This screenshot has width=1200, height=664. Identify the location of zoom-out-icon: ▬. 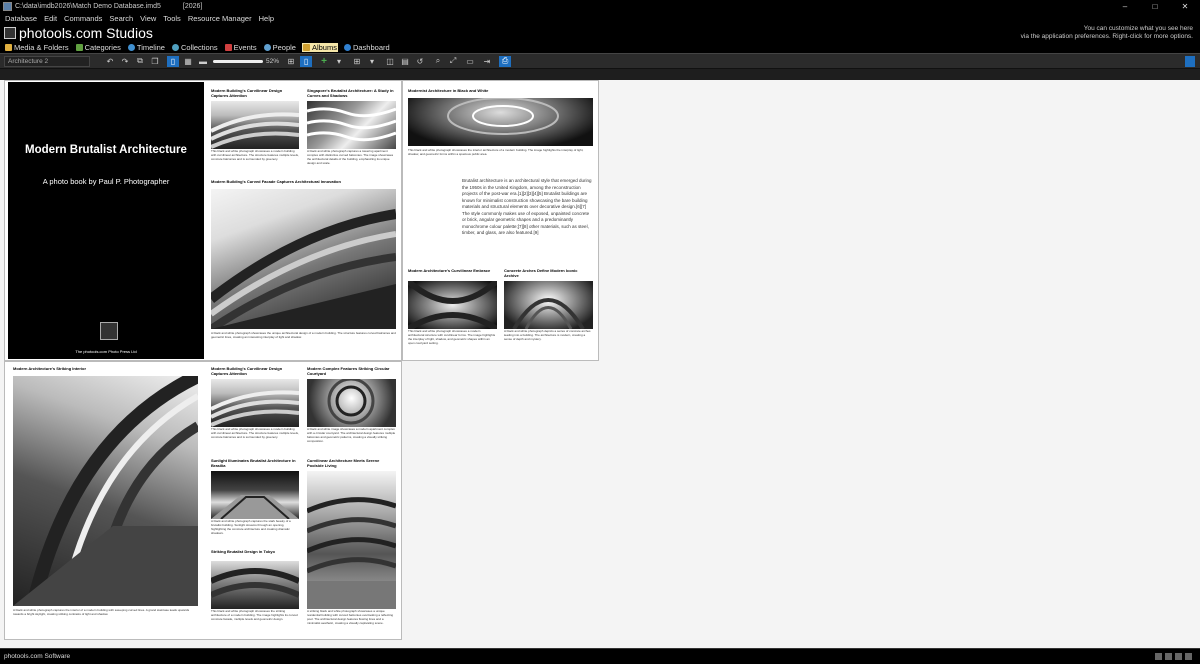
(203, 61).